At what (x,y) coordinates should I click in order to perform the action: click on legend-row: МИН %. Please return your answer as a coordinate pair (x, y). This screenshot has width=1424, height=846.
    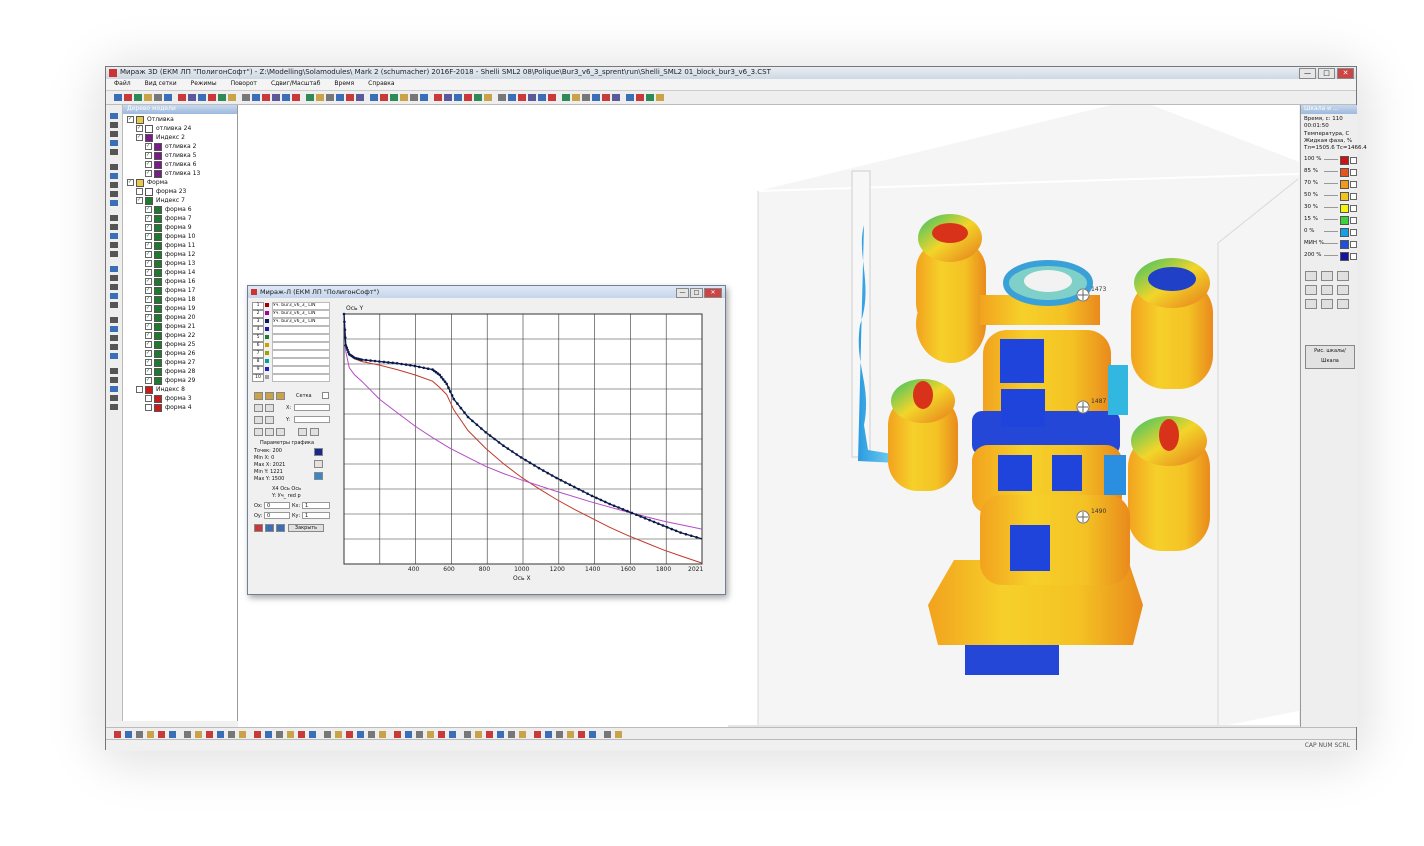
    Looking at the image, I should click on (1330, 244).